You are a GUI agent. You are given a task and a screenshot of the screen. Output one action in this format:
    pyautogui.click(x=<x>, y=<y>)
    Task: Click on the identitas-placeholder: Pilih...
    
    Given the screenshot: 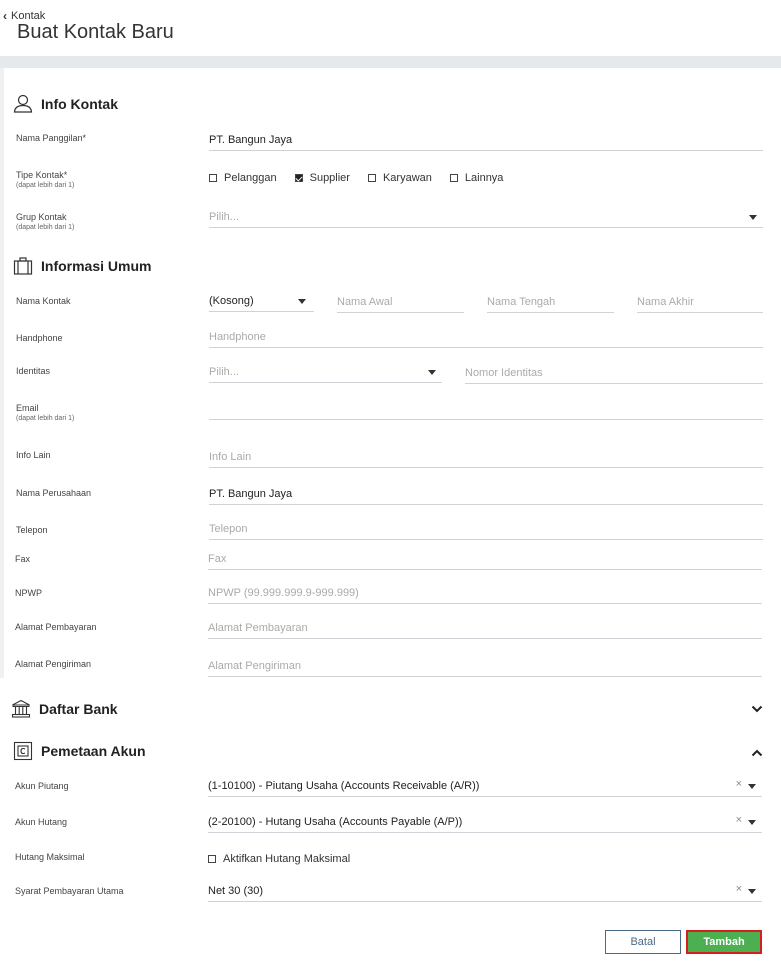 What is the action you would take?
    pyautogui.click(x=224, y=371)
    